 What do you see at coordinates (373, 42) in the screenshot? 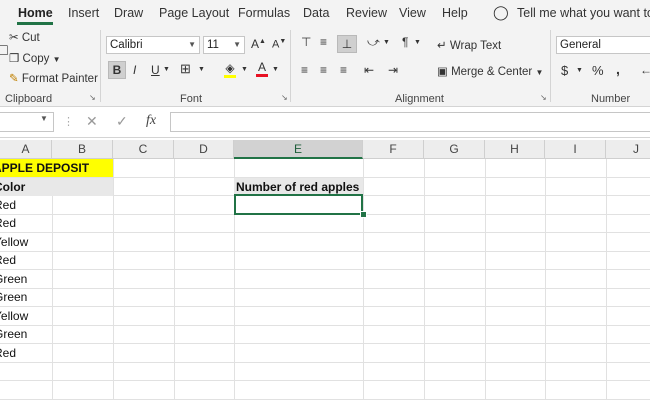
I see `orientation-icon: ⤻` at bounding box center [373, 42].